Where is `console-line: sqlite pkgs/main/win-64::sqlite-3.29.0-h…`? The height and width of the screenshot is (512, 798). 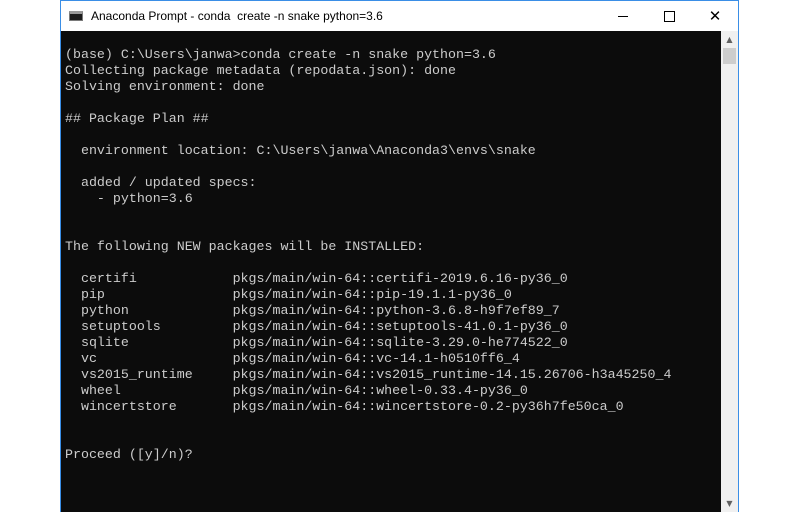
console-line: sqlite pkgs/main/win-64::sqlite-3.29.0-h… is located at coordinates (316, 342).